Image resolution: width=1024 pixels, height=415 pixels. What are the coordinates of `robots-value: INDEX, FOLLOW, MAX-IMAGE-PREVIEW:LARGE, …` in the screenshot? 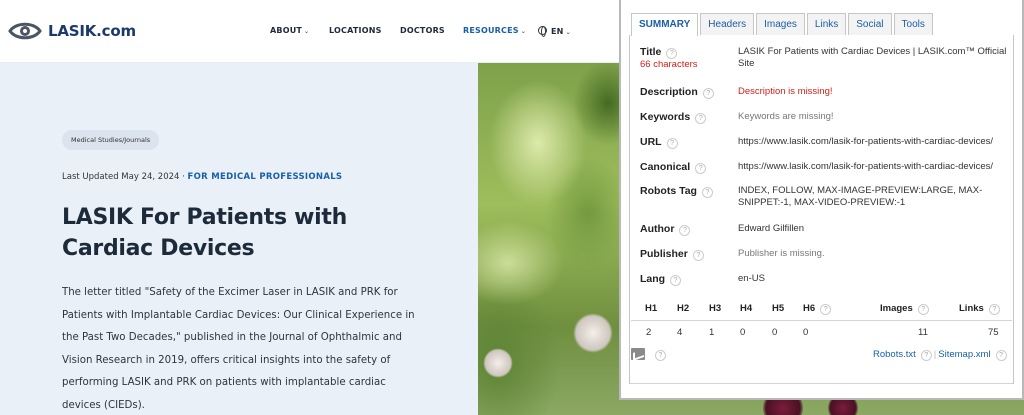 It's located at (860, 196).